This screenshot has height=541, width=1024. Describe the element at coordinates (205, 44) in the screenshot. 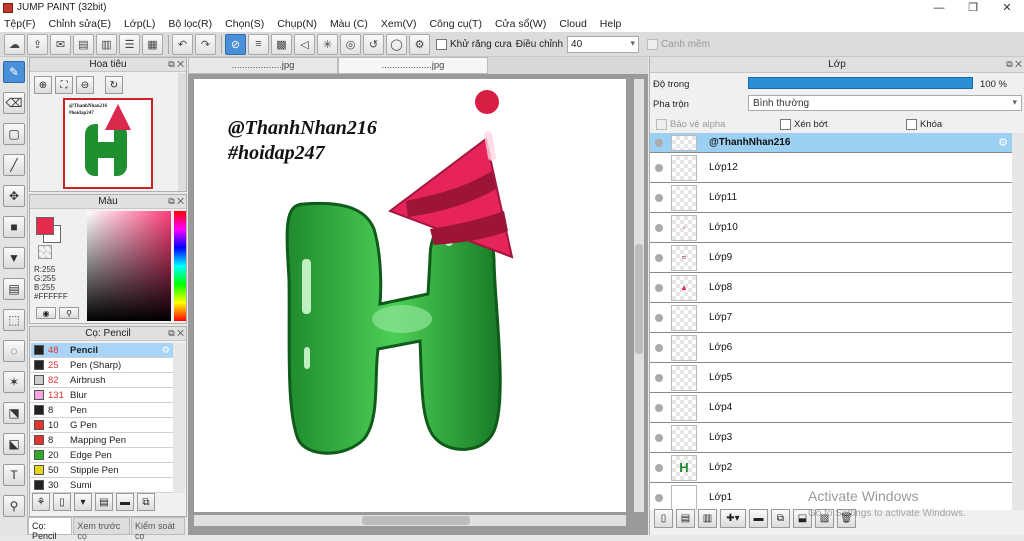

I see `redo-icon: ↷` at that location.